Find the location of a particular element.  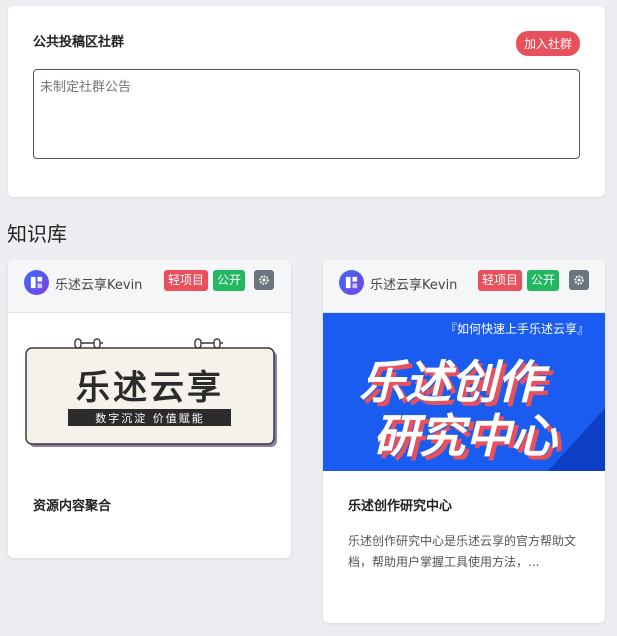

cover-title-text: 乐述云享 is located at coordinates (150, 388).